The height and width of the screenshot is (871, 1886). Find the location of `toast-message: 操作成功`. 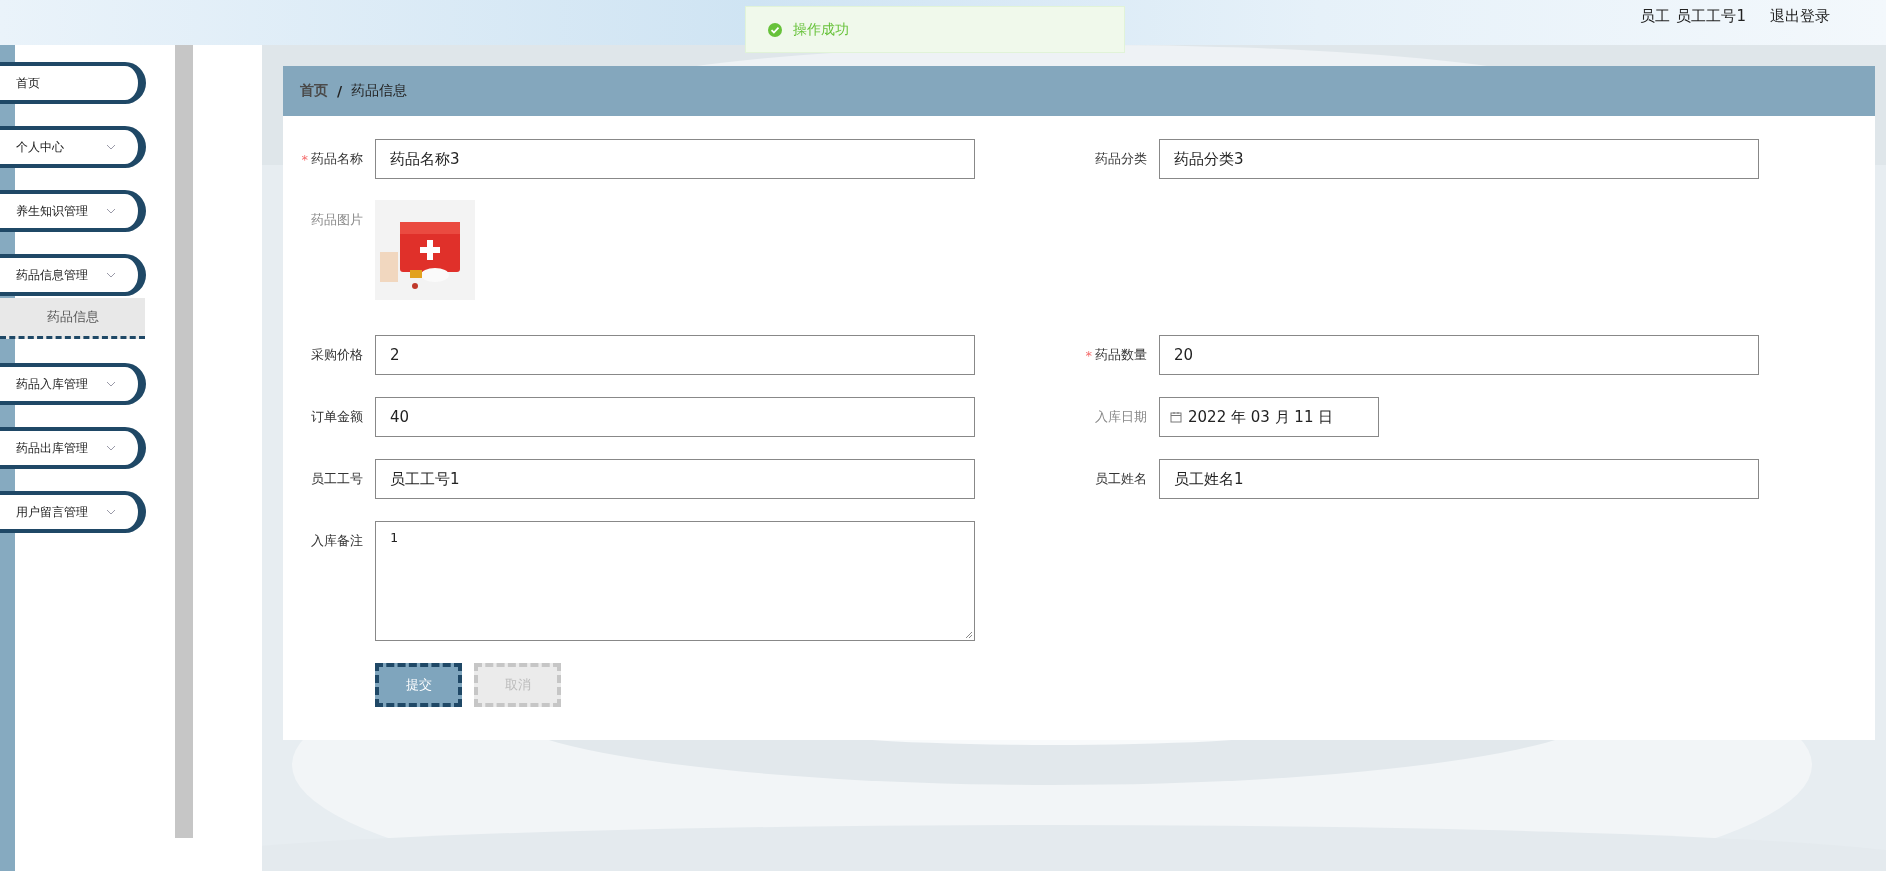

toast-message: 操作成功 is located at coordinates (935, 29).